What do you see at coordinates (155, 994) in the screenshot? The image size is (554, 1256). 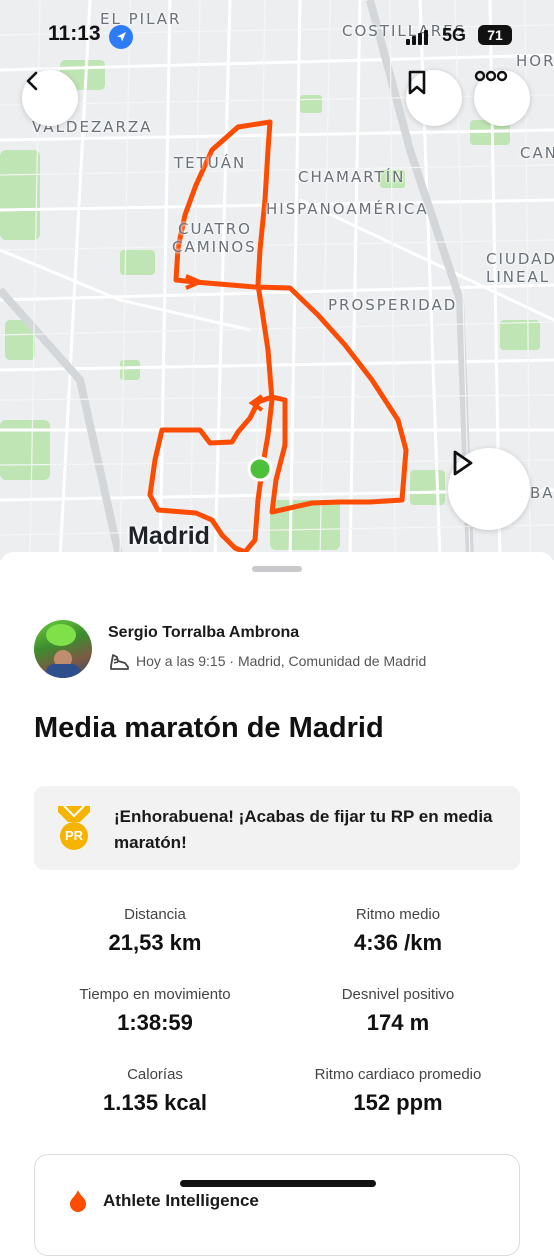 I see `stat-label: Tiempo en movimiento` at bounding box center [155, 994].